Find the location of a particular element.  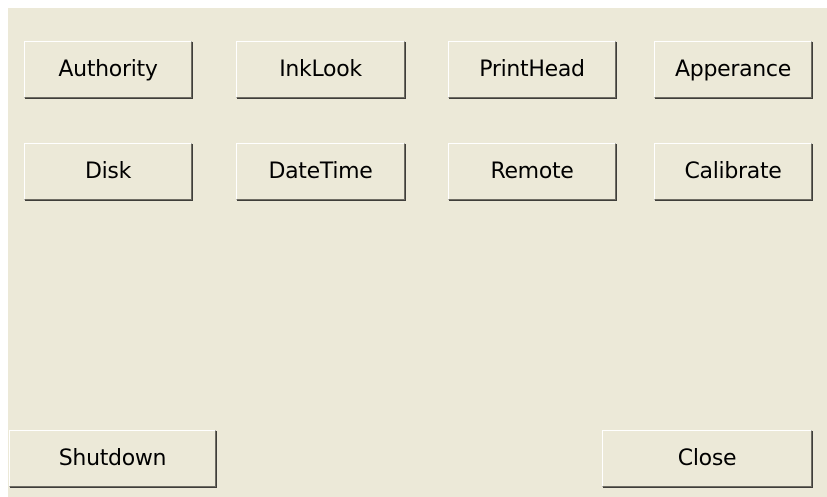

inklook-button: InkLook is located at coordinates (320, 69).